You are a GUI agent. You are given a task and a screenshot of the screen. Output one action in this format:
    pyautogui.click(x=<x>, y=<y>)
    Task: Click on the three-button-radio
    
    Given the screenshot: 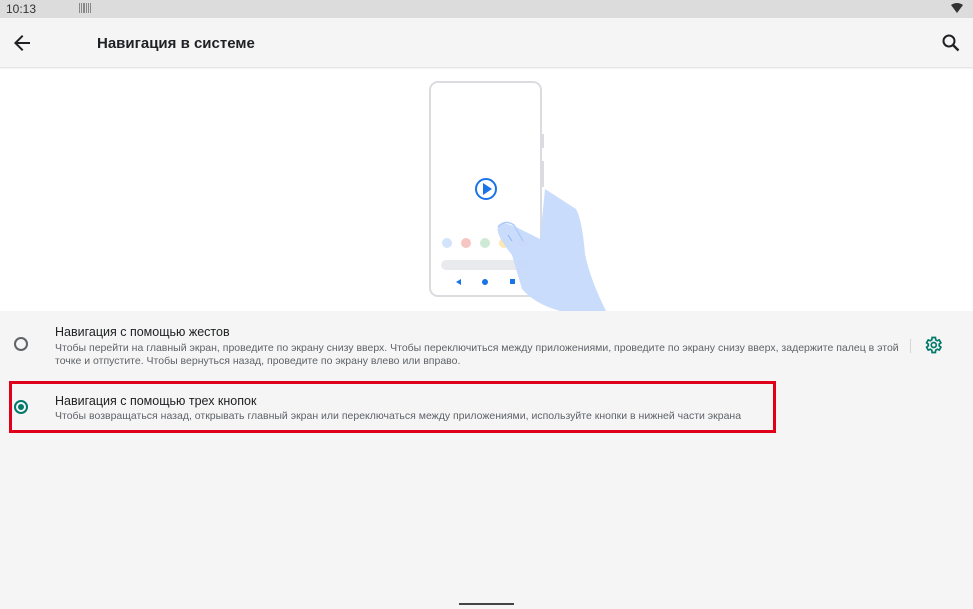 What is the action you would take?
    pyautogui.click(x=21, y=407)
    